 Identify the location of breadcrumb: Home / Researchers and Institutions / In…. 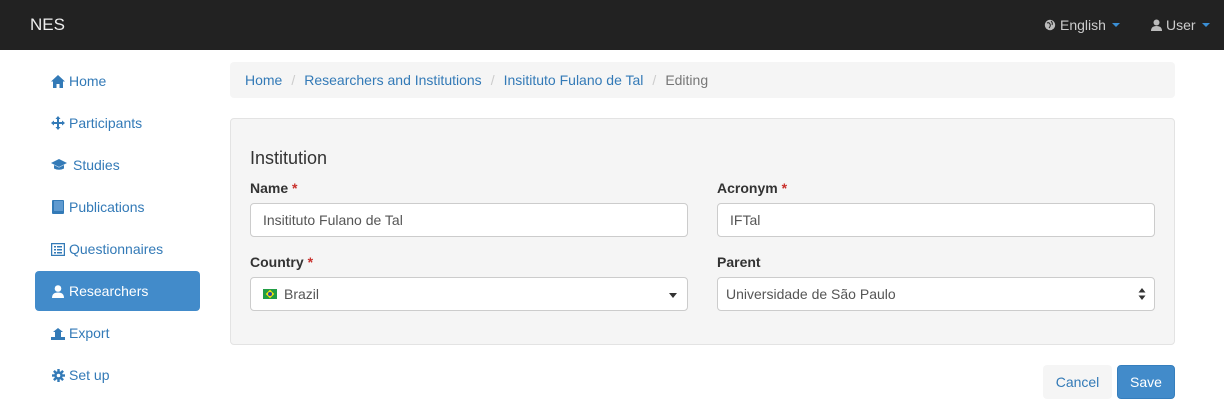
(702, 80).